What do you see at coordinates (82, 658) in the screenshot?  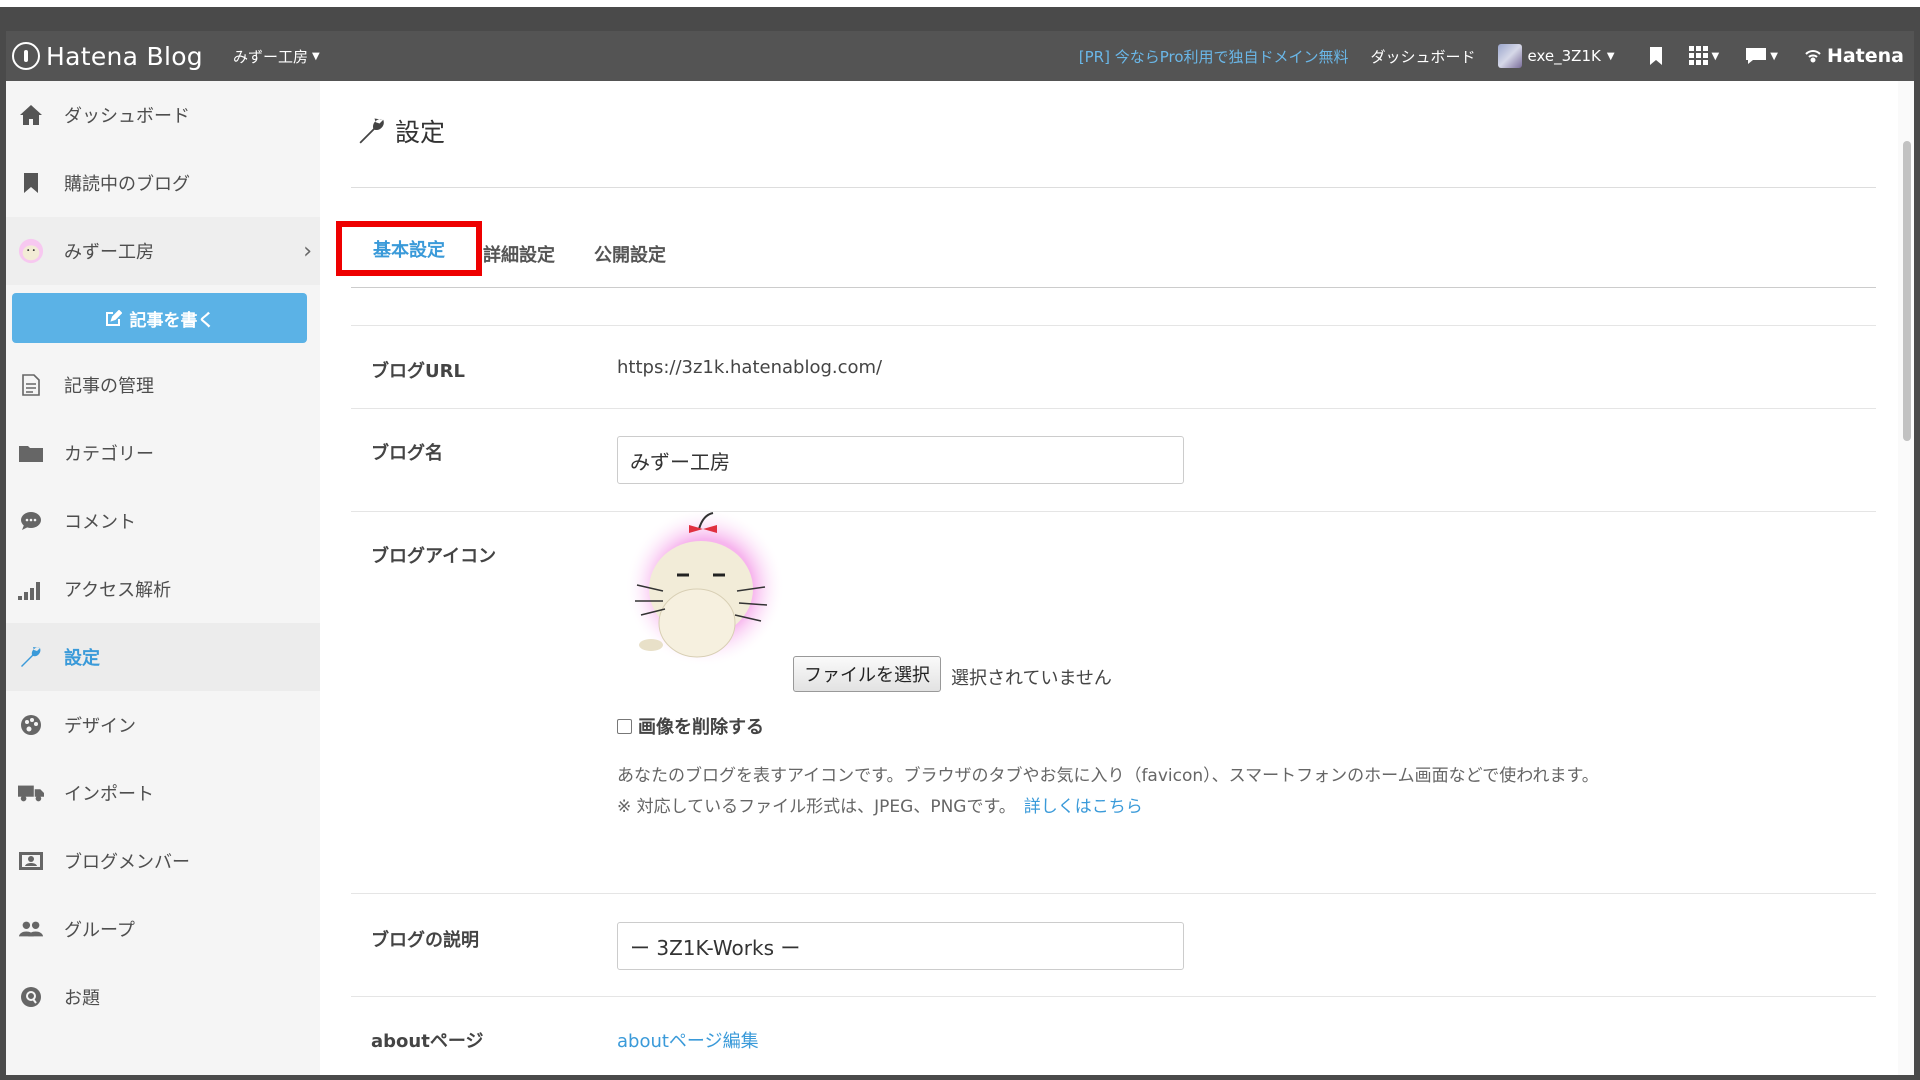 I see `sidebar-item-label: 設定` at bounding box center [82, 658].